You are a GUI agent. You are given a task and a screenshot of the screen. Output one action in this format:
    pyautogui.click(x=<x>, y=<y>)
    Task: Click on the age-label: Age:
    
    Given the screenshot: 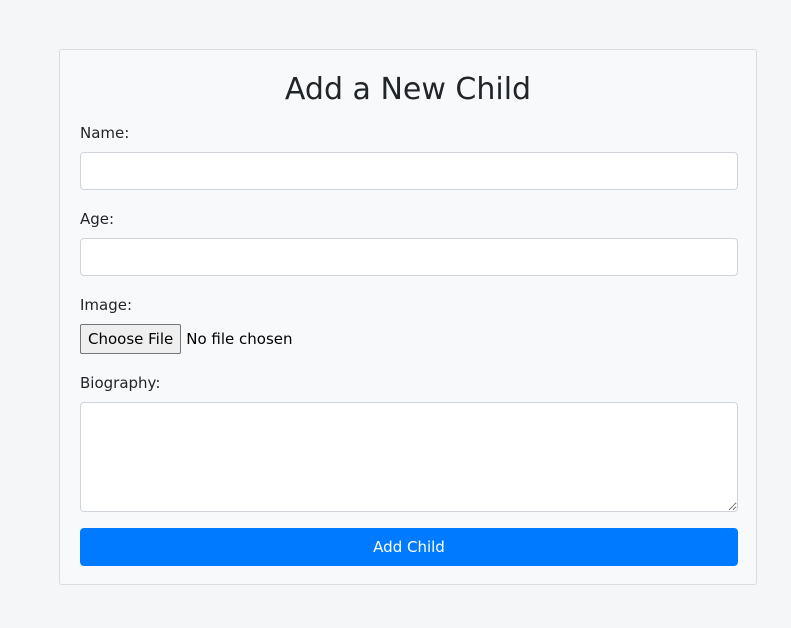 What is the action you would take?
    pyautogui.click(x=97, y=219)
    